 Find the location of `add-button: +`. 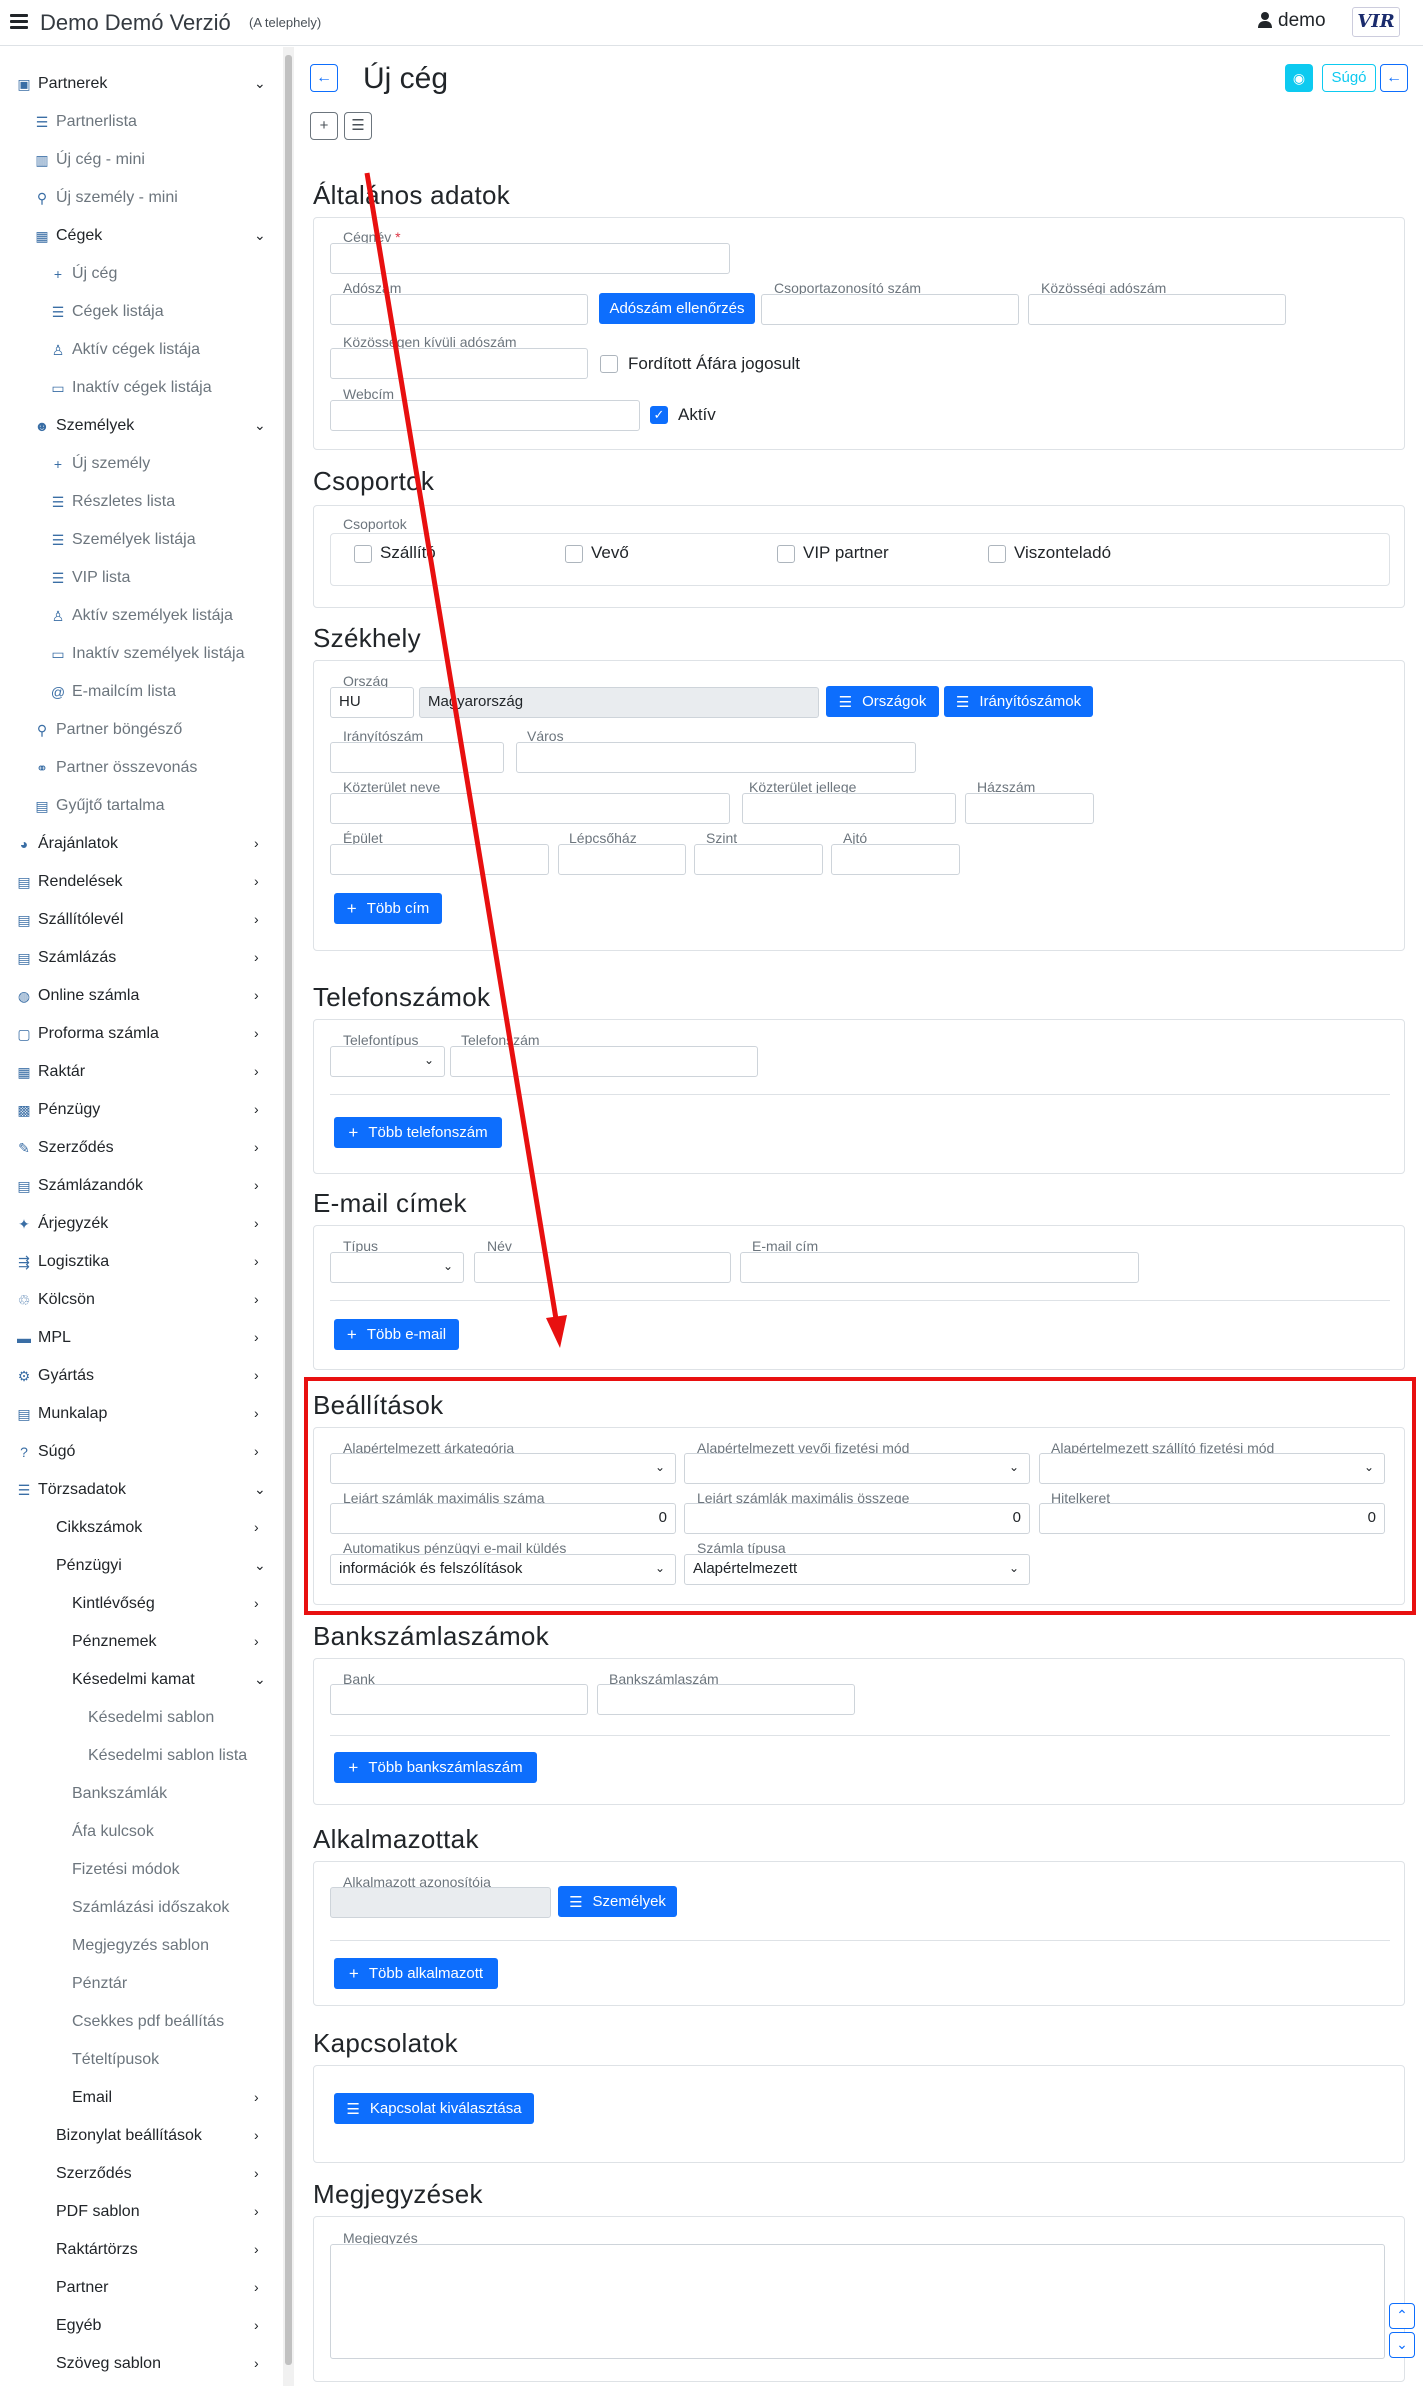

add-button: + is located at coordinates (324, 126).